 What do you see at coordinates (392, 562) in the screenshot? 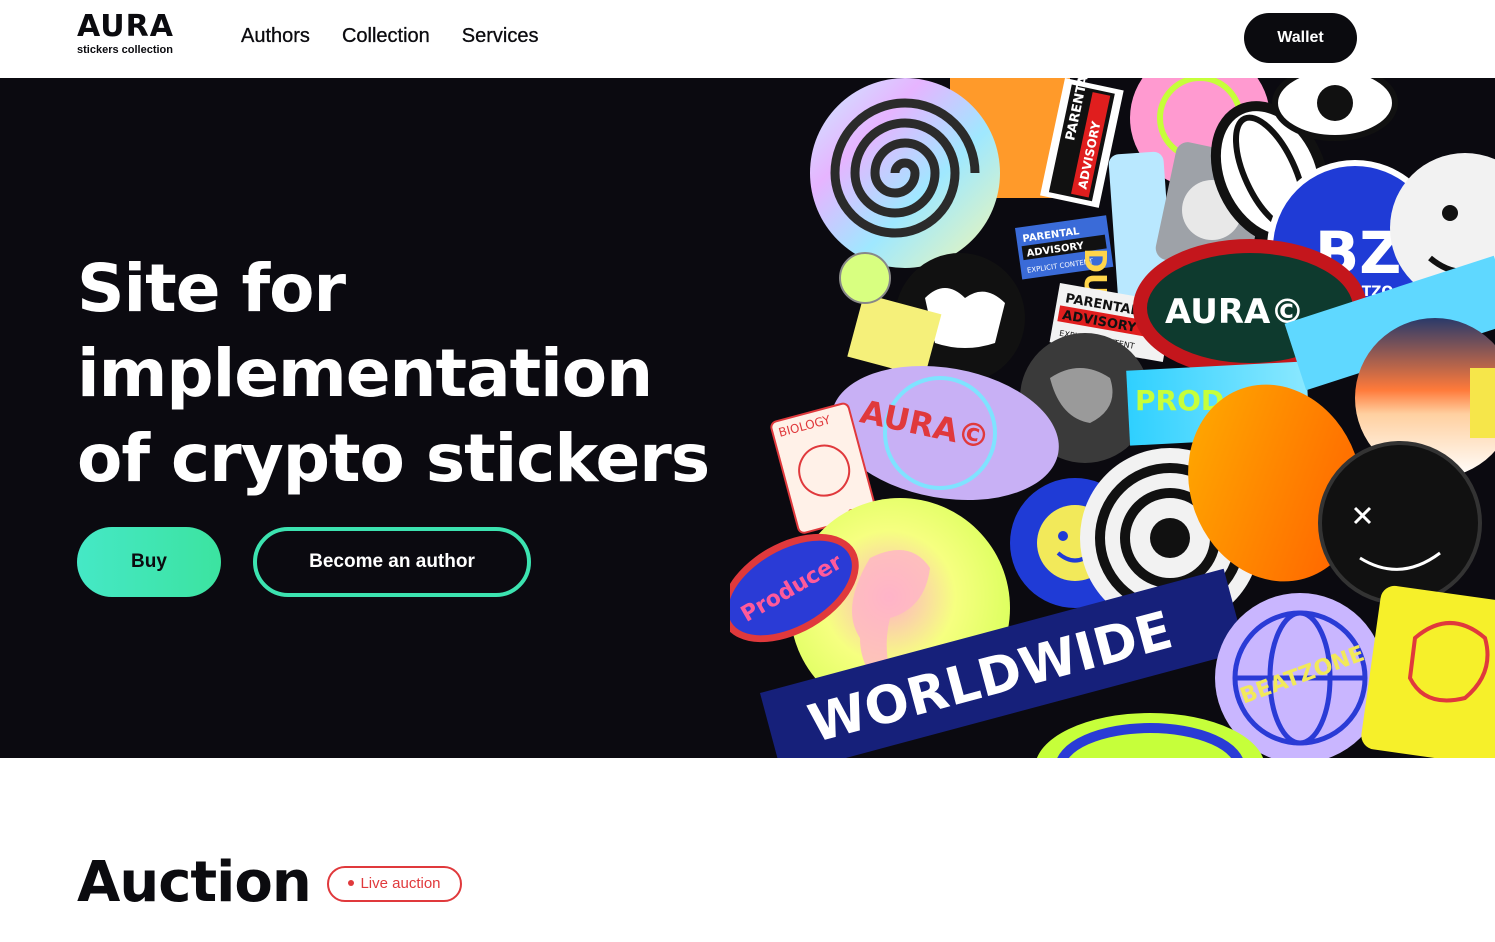
I see `become-author-button: Become an author` at bounding box center [392, 562].